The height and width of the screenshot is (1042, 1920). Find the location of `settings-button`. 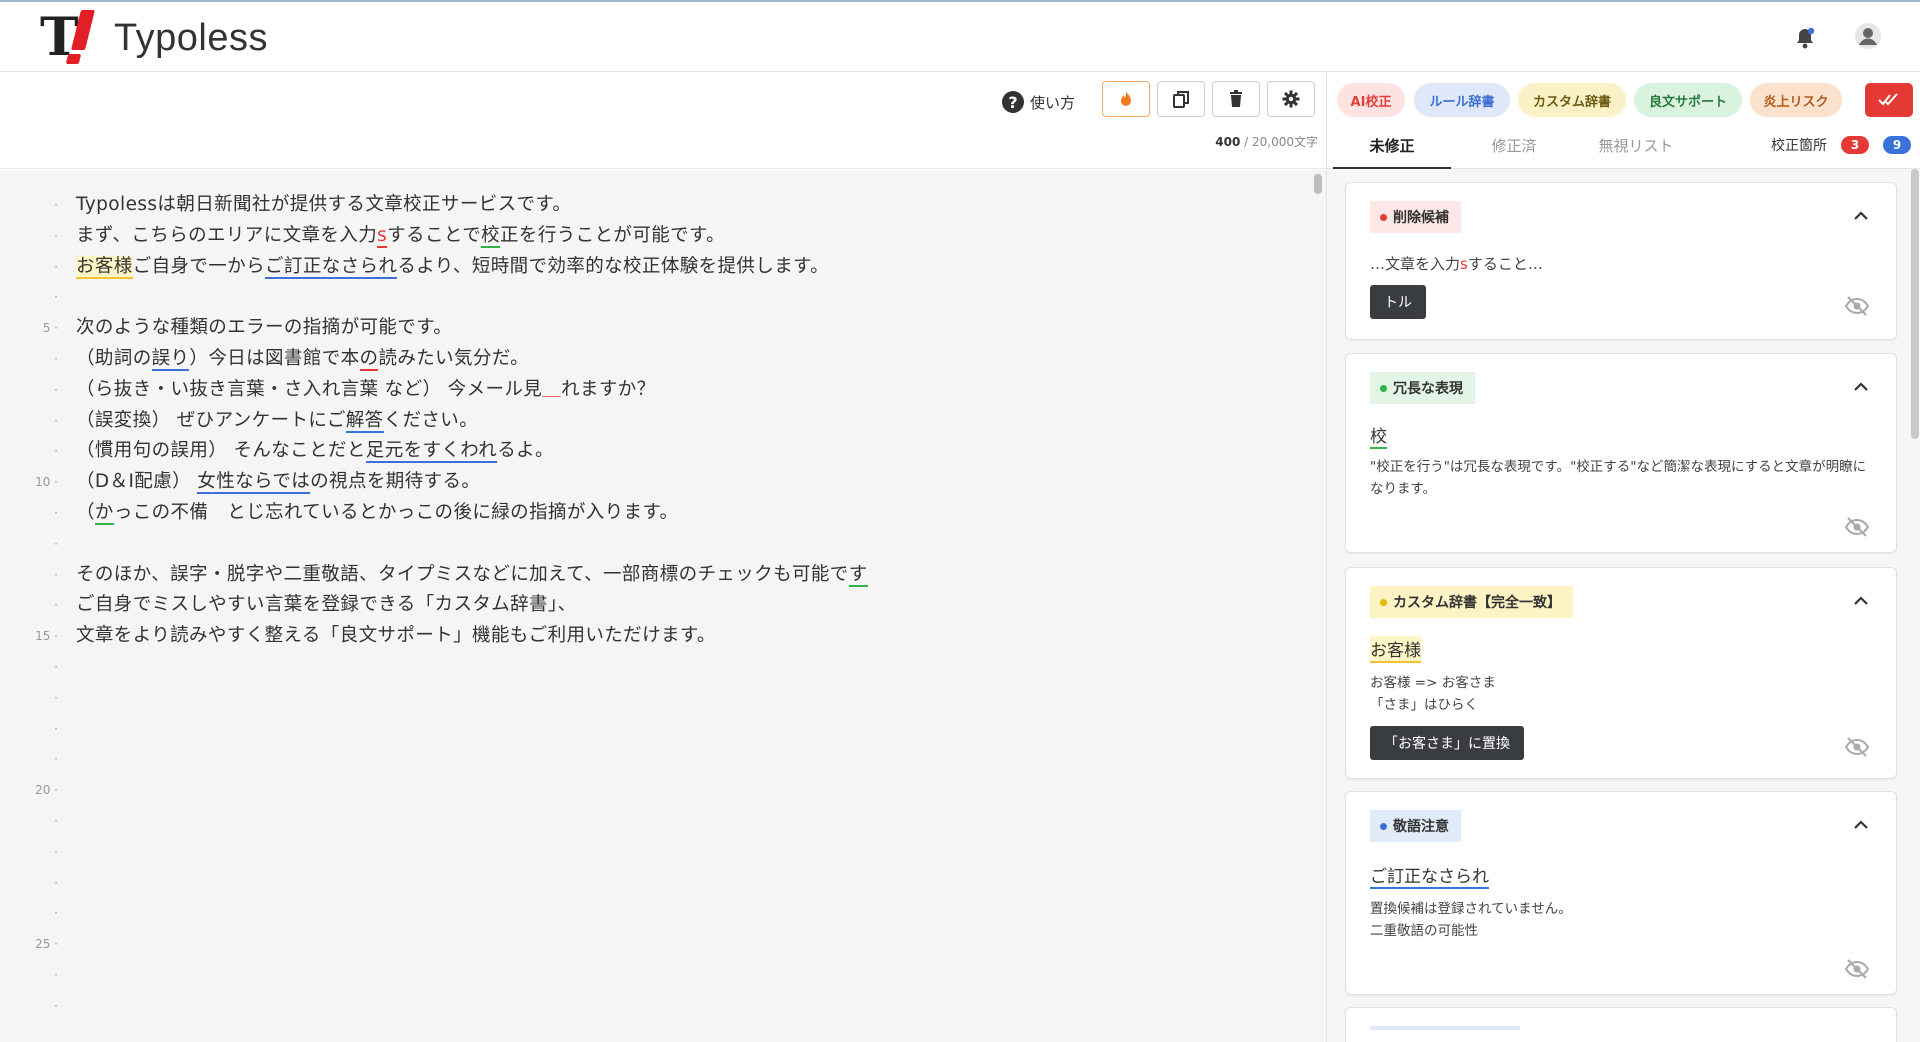

settings-button is located at coordinates (1291, 99).